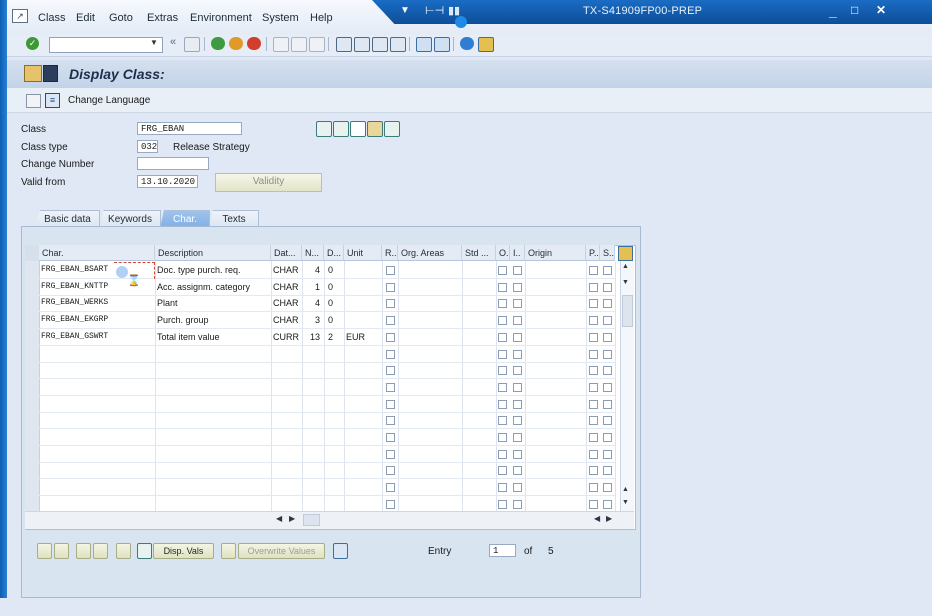 This screenshot has width=932, height=616. I want to click on entry-field: 1, so click(502, 550).